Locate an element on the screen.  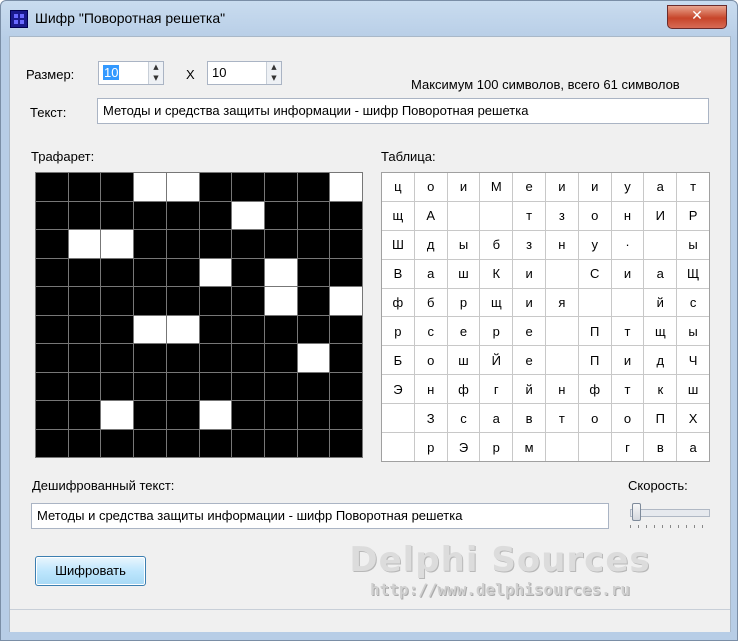
spin-down-icon: ▼ is located at coordinates (156, 78).